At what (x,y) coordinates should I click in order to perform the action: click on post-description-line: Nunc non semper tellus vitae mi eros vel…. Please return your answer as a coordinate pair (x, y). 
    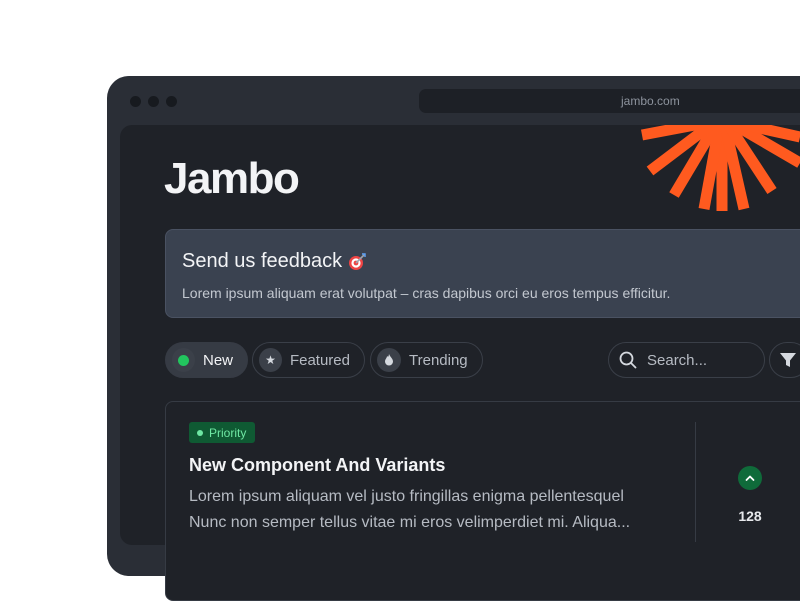
    Looking at the image, I should click on (410, 522).